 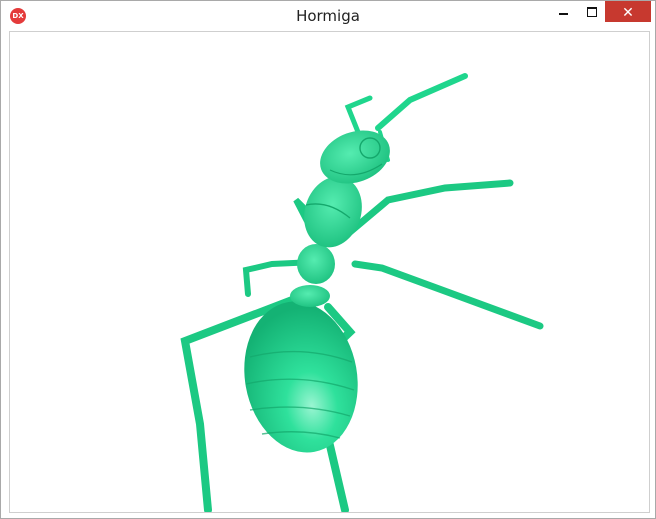 I want to click on antenna-left, so click(x=358, y=115).